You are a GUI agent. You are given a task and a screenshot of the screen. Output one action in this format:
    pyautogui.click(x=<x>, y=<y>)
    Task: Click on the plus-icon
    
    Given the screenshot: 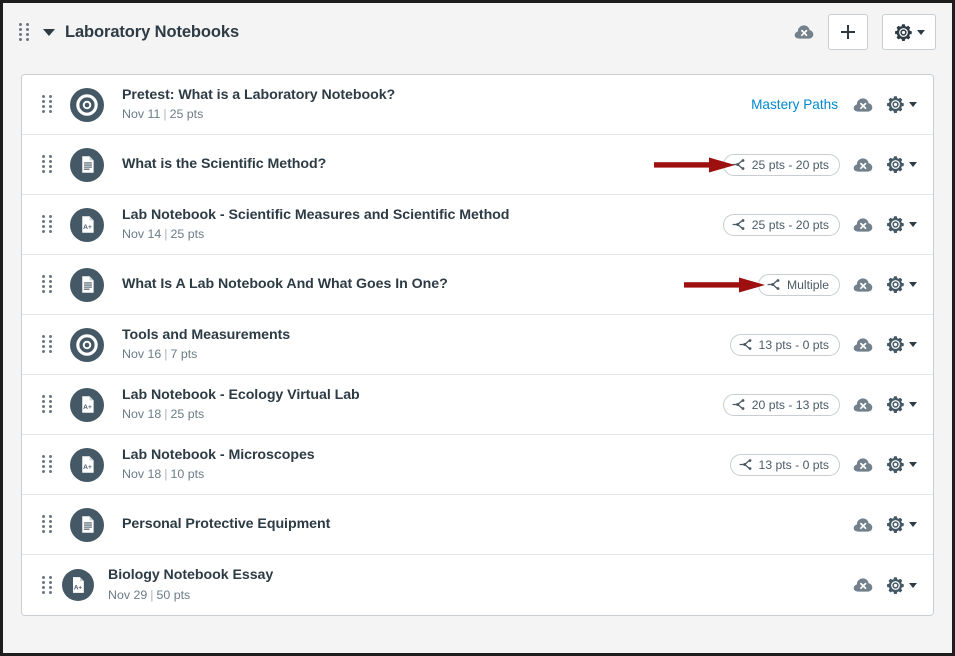 What is the action you would take?
    pyautogui.click(x=848, y=32)
    